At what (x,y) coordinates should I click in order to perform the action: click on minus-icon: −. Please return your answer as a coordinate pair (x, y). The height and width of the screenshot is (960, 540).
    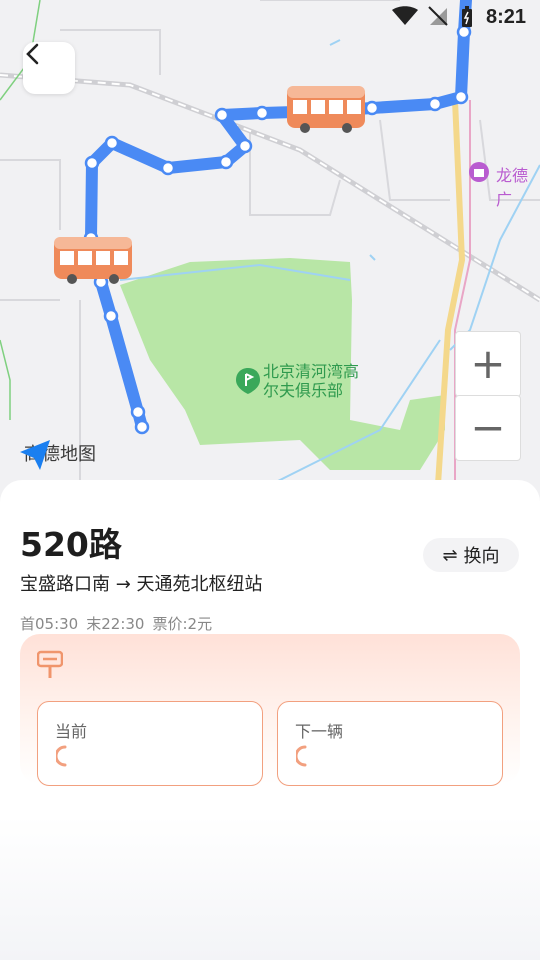
    Looking at the image, I should click on (488, 427).